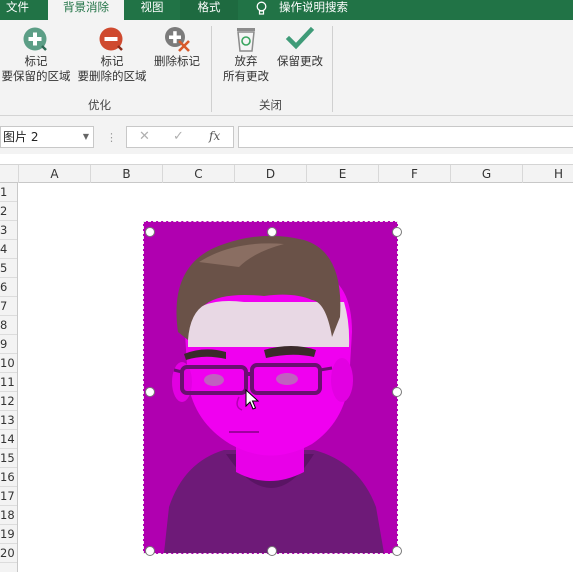 The height and width of the screenshot is (572, 573). Describe the element at coordinates (21, 137) in the screenshot. I see `name-box-value: 图片 2` at that location.